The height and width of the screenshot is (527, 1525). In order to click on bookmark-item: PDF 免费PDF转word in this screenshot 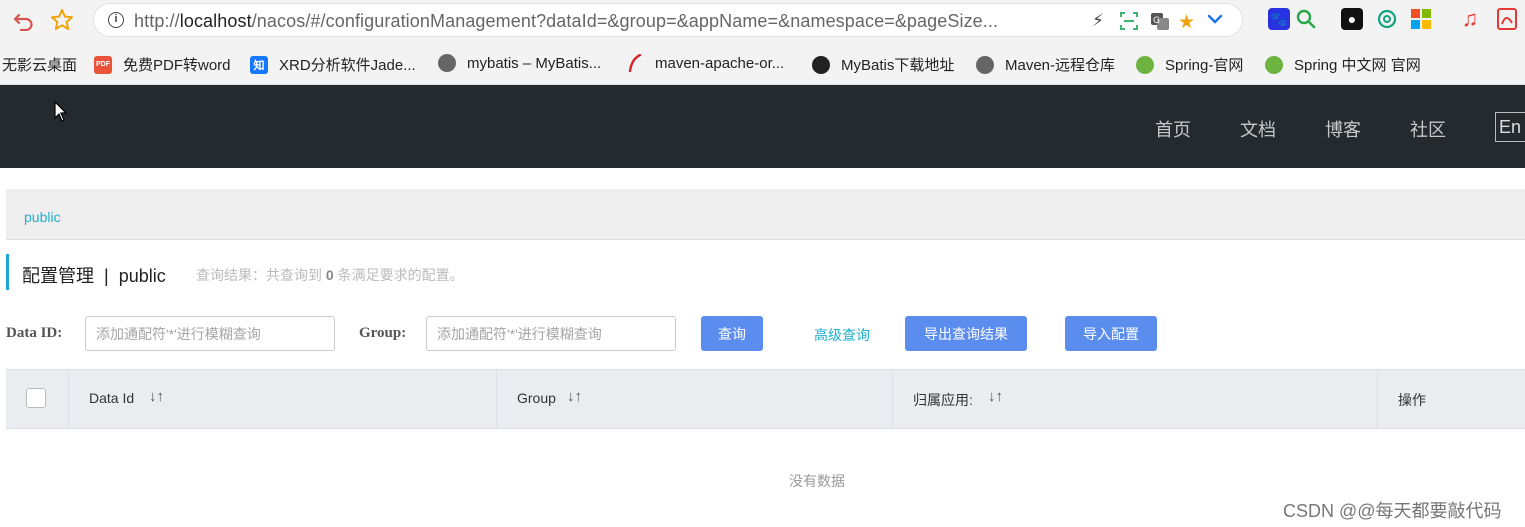, I will do `click(162, 64)`.